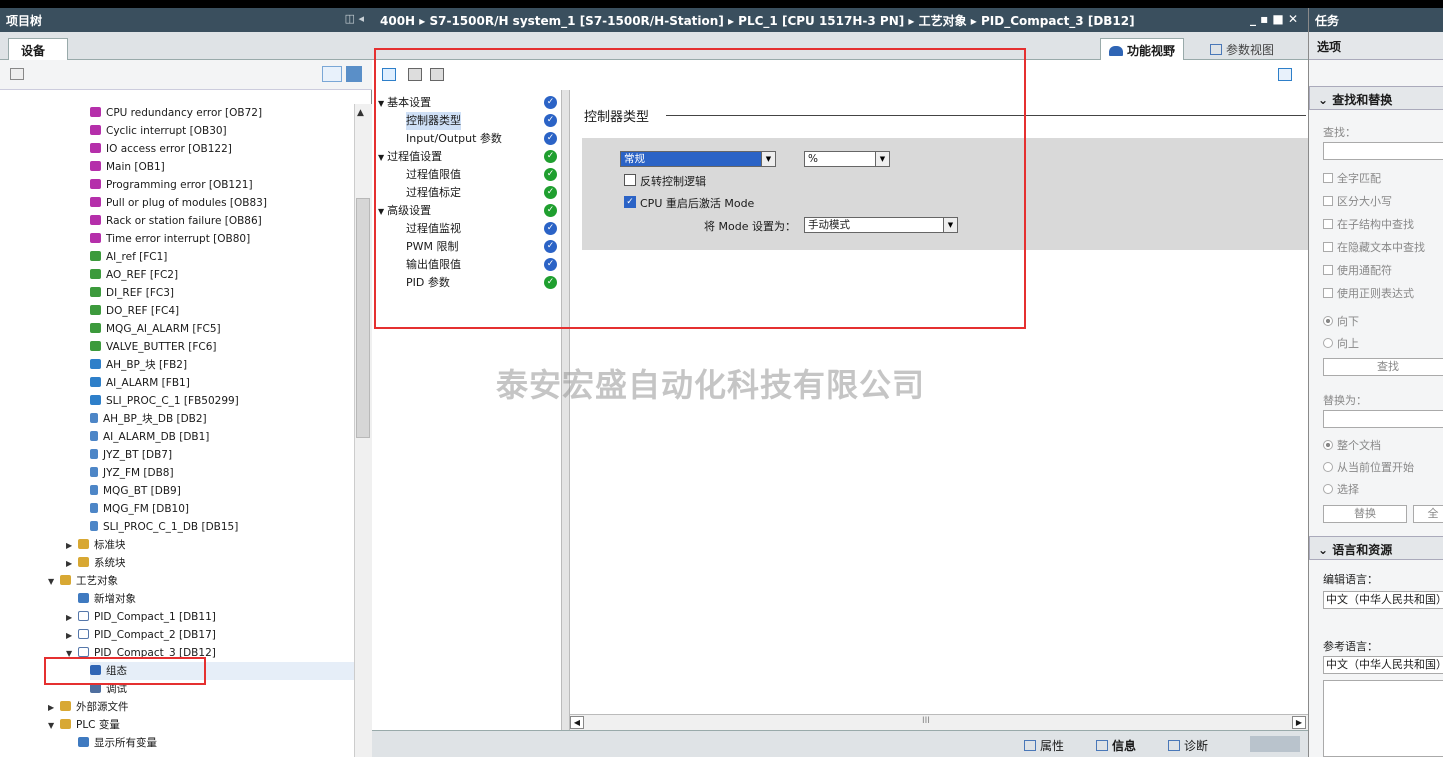 This screenshot has width=1443, height=757. I want to click on tab-properties: 属性, so click(1044, 745).